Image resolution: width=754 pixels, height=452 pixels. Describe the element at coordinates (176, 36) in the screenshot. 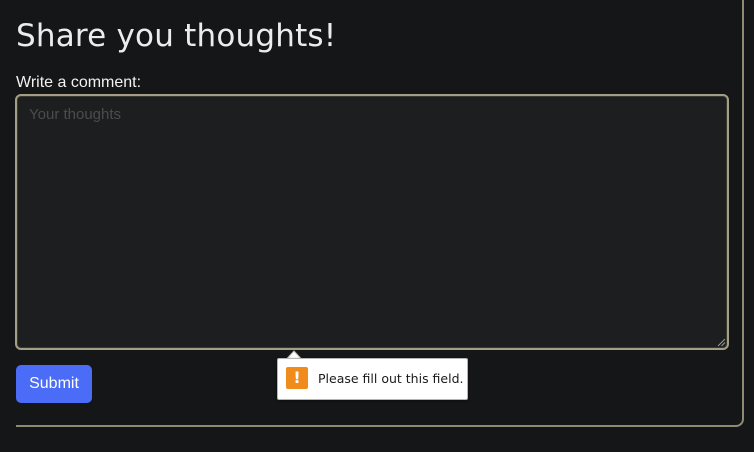

I see `page-title: Share you thoughts!` at that location.